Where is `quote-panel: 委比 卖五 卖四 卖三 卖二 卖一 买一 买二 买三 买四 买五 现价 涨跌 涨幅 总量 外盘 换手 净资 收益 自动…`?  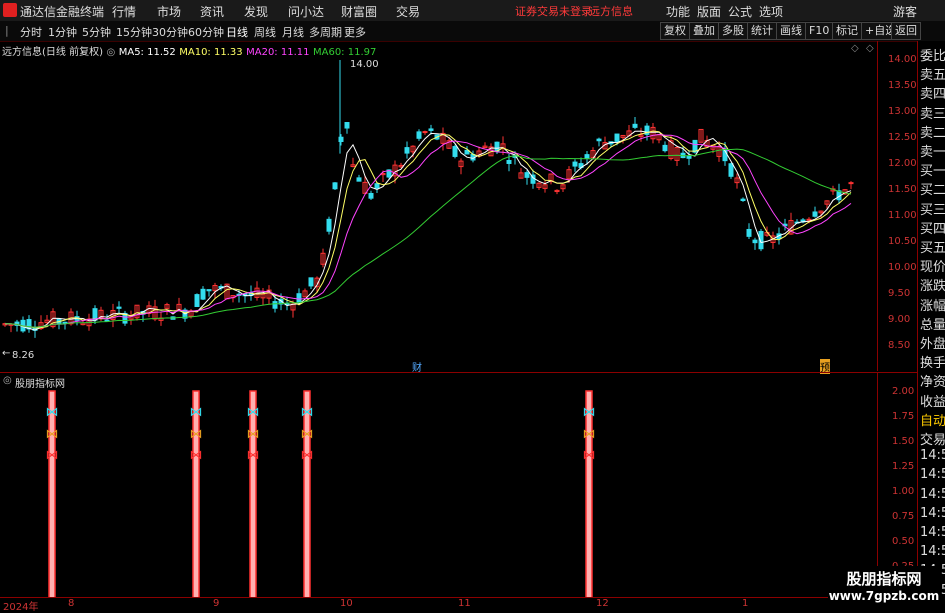 quote-panel: 委比 卖五 卖四 卖三 卖二 卖一 买一 买二 买三 买四 买五 现价 涨跌 涨幅 总量 外盘 换手 净资 收益 自动… is located at coordinates (931, 323).